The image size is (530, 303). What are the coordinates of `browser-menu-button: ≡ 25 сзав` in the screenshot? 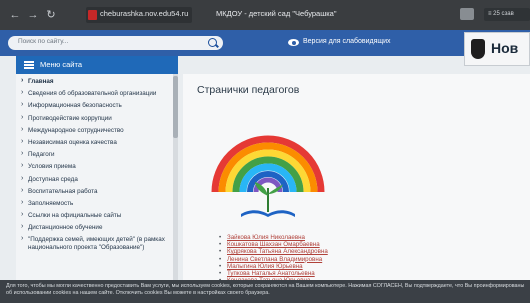 It's located at (507, 14).